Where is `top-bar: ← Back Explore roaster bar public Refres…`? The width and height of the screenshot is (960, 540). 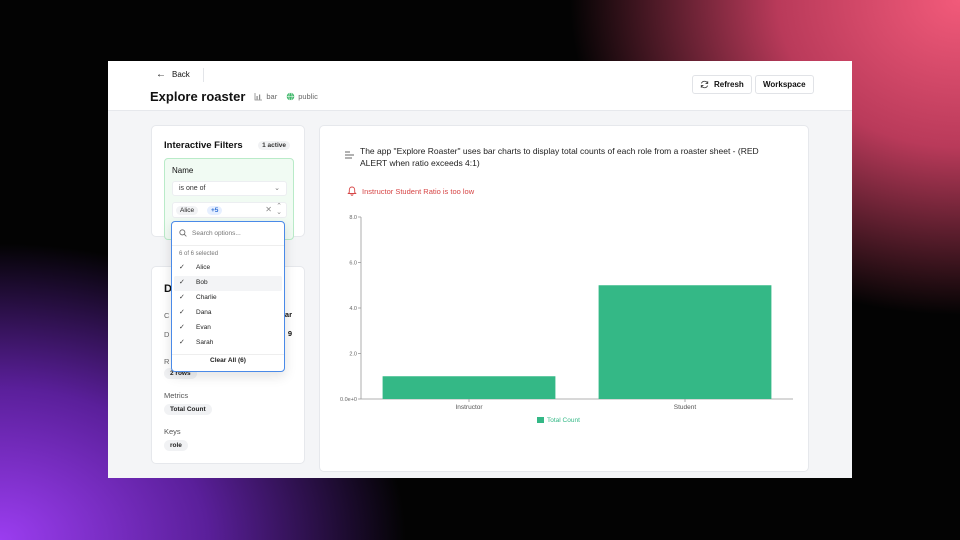 top-bar: ← Back Explore roaster bar public Refres… is located at coordinates (480, 86).